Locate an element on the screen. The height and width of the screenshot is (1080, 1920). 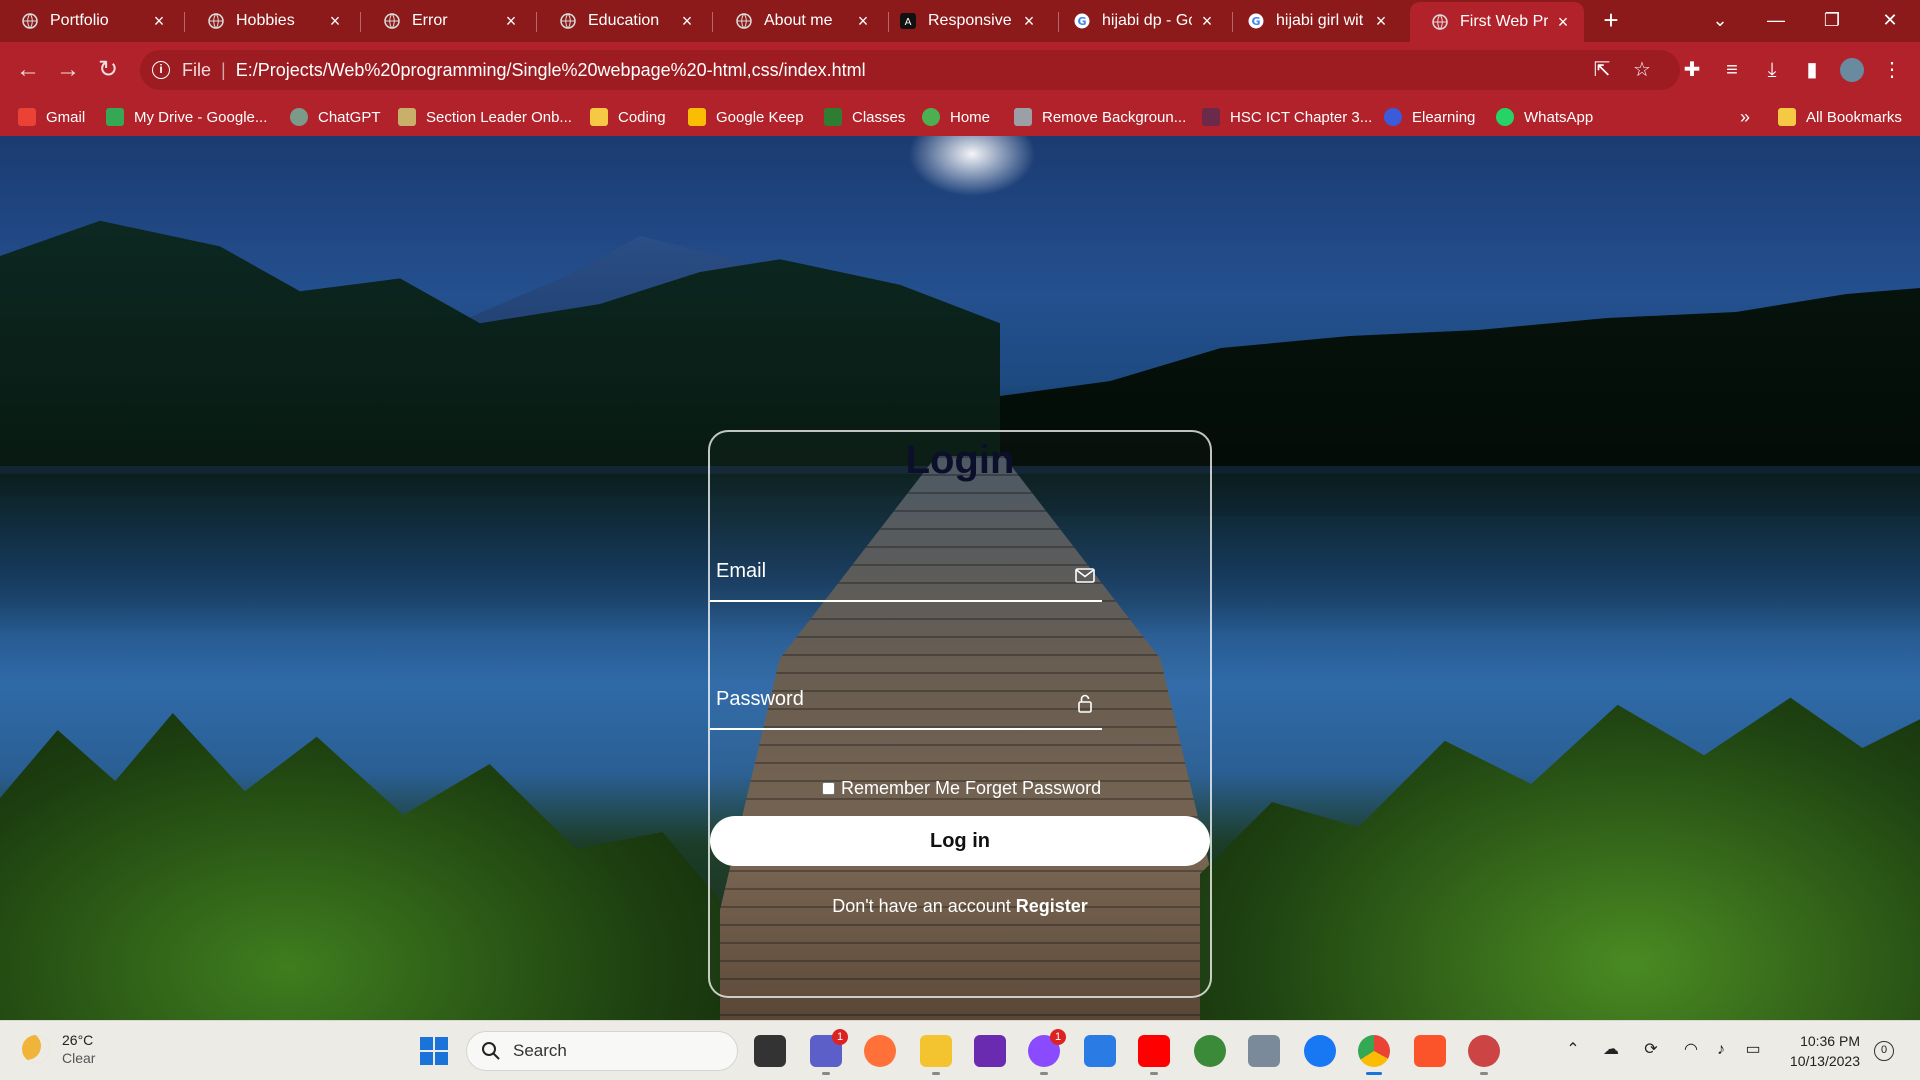
side-panel-icon: ▮ is located at coordinates (1812, 70).